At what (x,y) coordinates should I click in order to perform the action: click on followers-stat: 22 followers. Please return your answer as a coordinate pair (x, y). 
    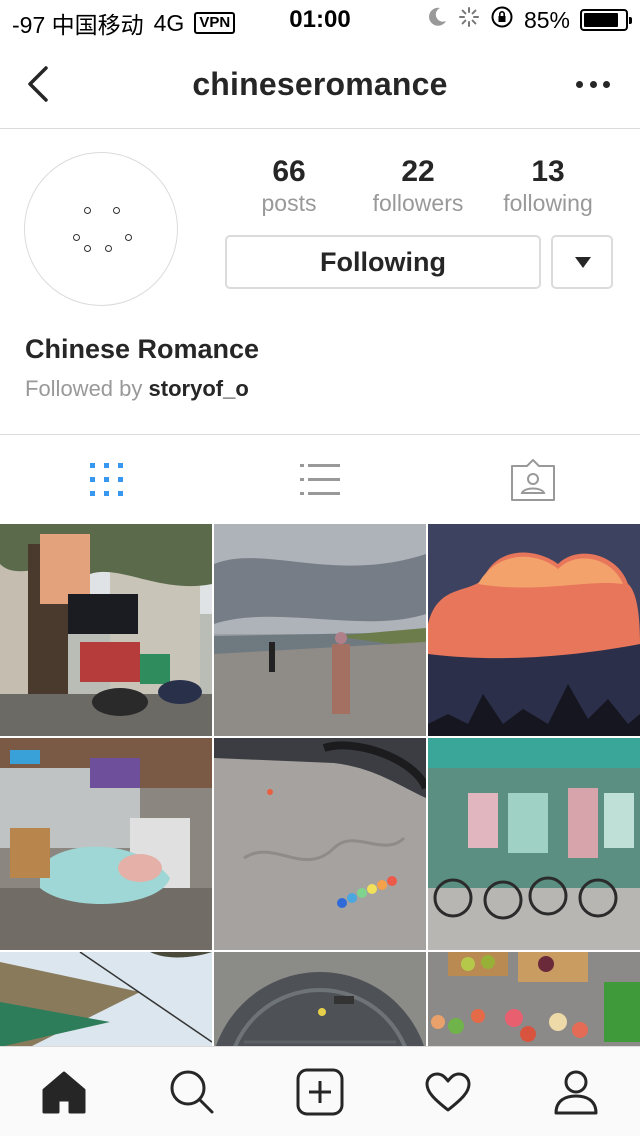
    Looking at the image, I should click on (418, 185).